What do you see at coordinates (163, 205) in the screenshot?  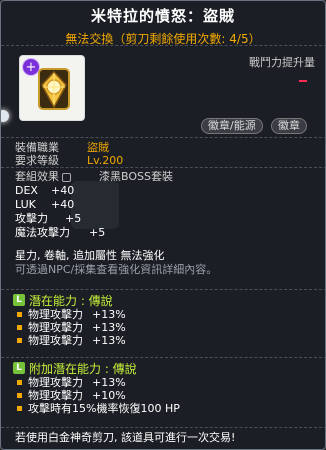 I see `stat-row: LUK +40` at bounding box center [163, 205].